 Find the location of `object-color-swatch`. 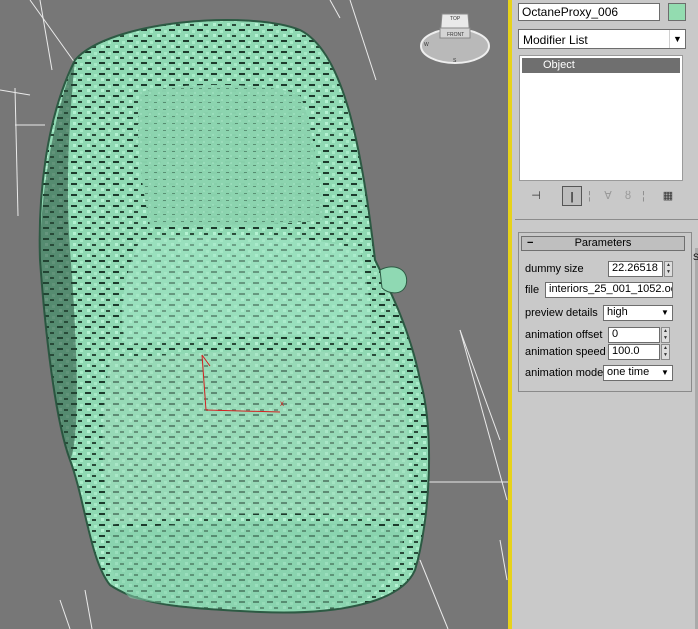

object-color-swatch is located at coordinates (677, 12).